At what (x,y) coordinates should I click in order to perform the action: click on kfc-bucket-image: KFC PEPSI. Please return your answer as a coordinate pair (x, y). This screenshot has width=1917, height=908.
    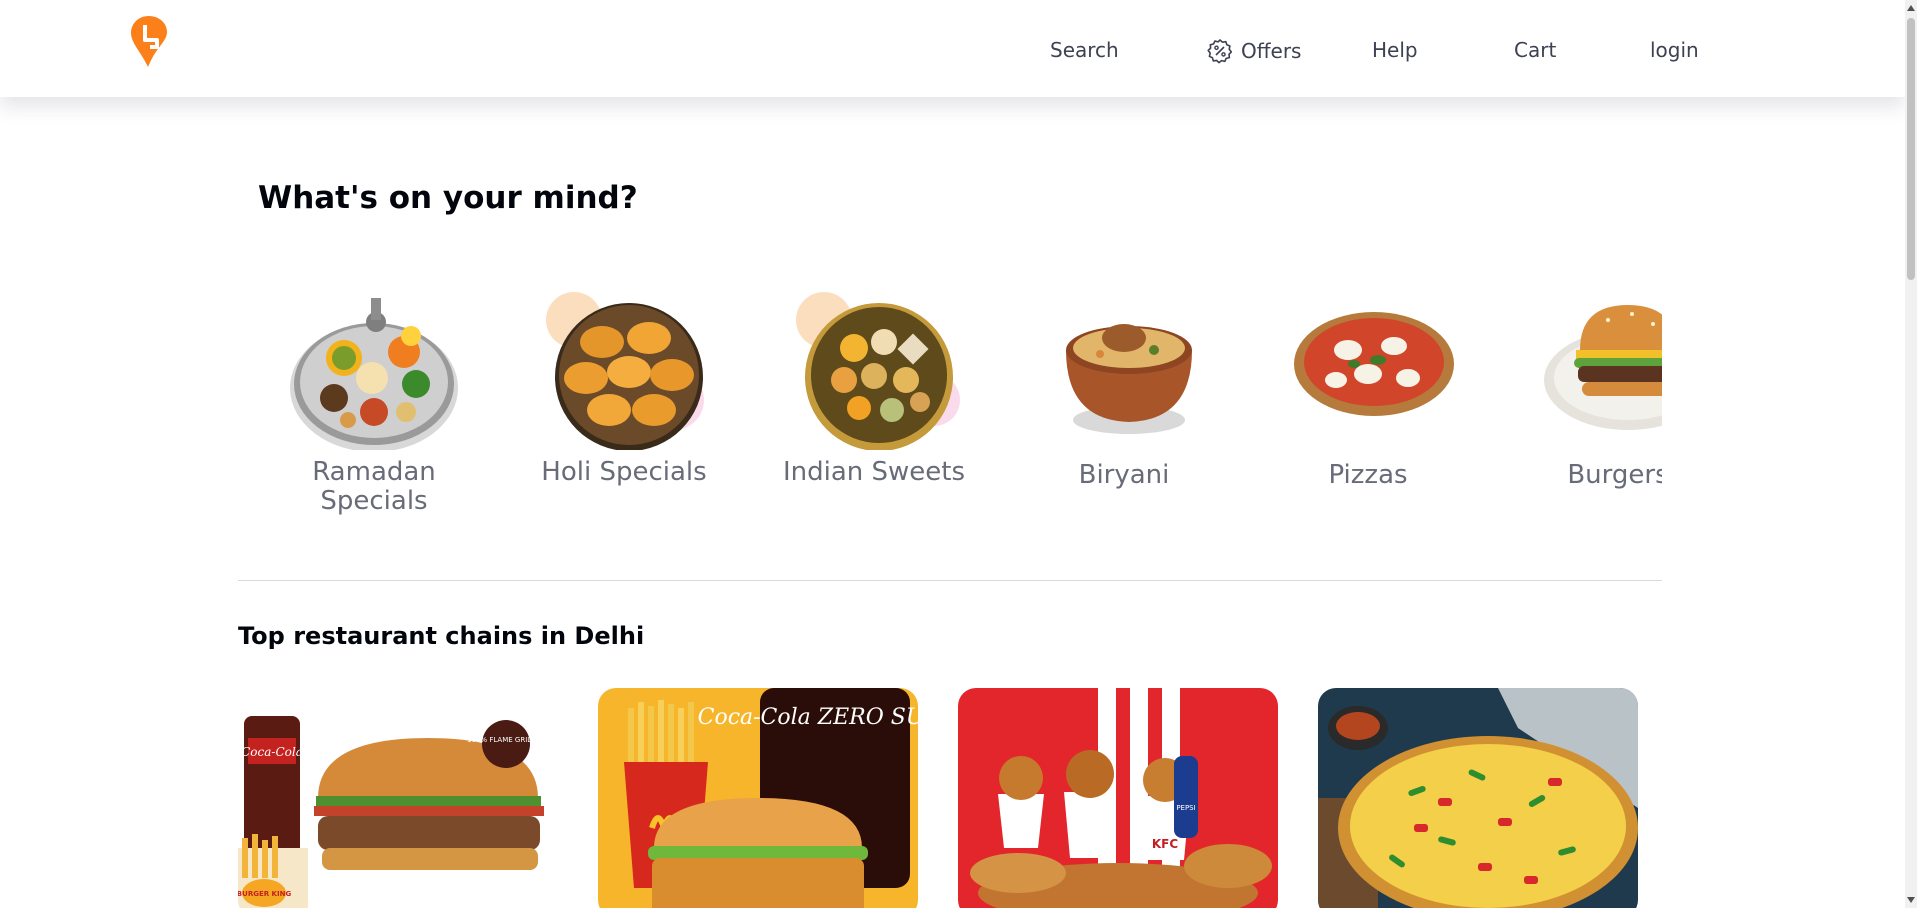
    Looking at the image, I should click on (1118, 798).